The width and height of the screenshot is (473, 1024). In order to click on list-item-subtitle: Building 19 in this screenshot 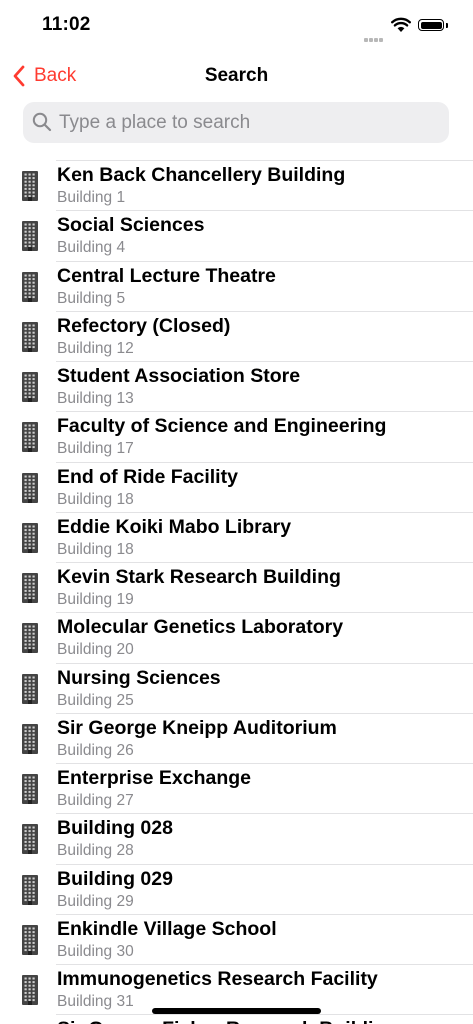, I will do `click(95, 599)`.